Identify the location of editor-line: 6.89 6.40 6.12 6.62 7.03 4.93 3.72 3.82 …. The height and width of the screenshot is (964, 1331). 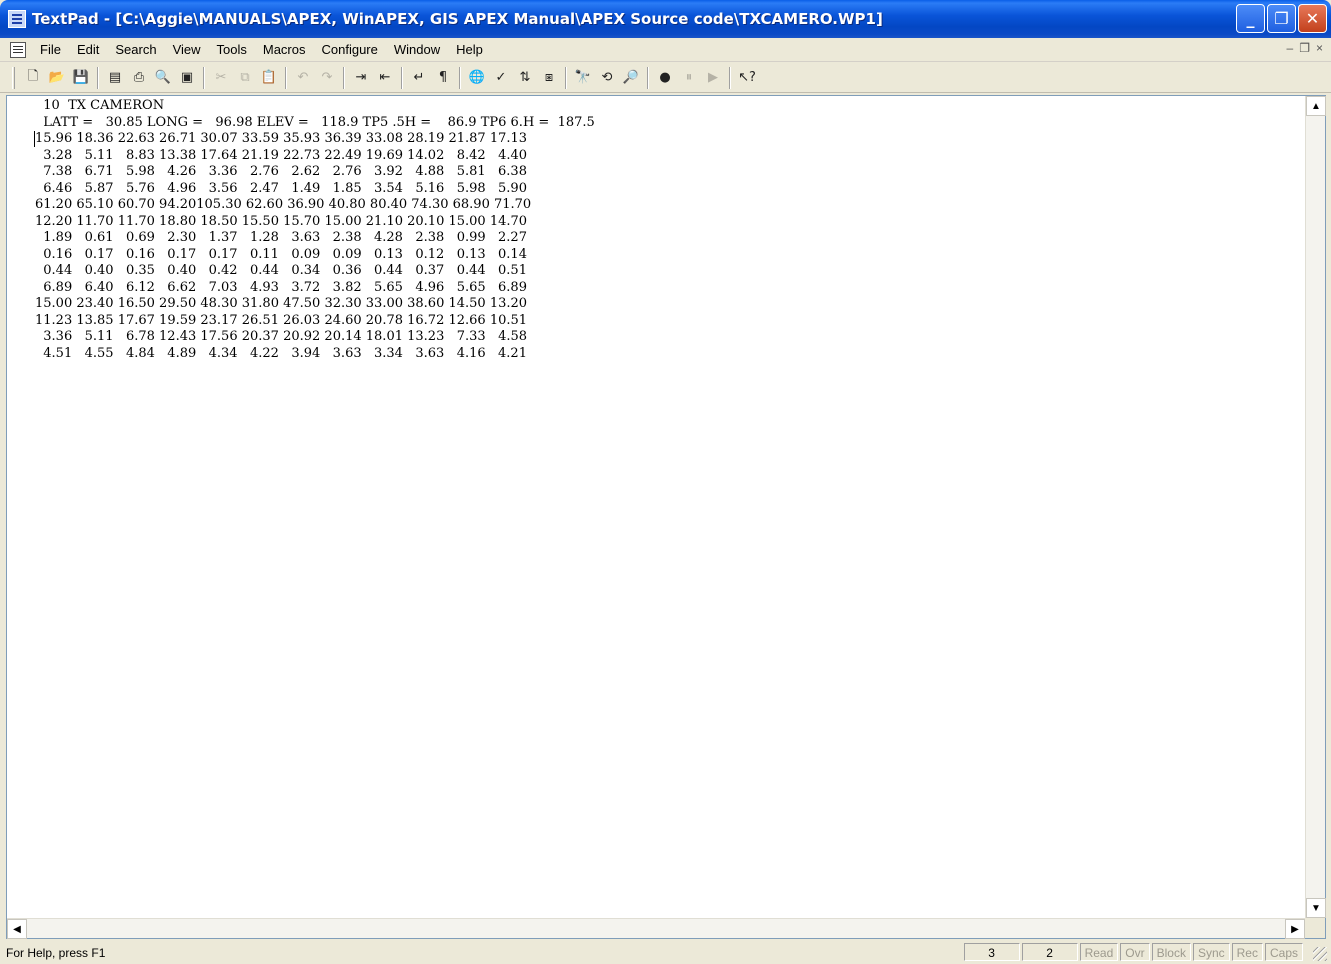
(281, 287).